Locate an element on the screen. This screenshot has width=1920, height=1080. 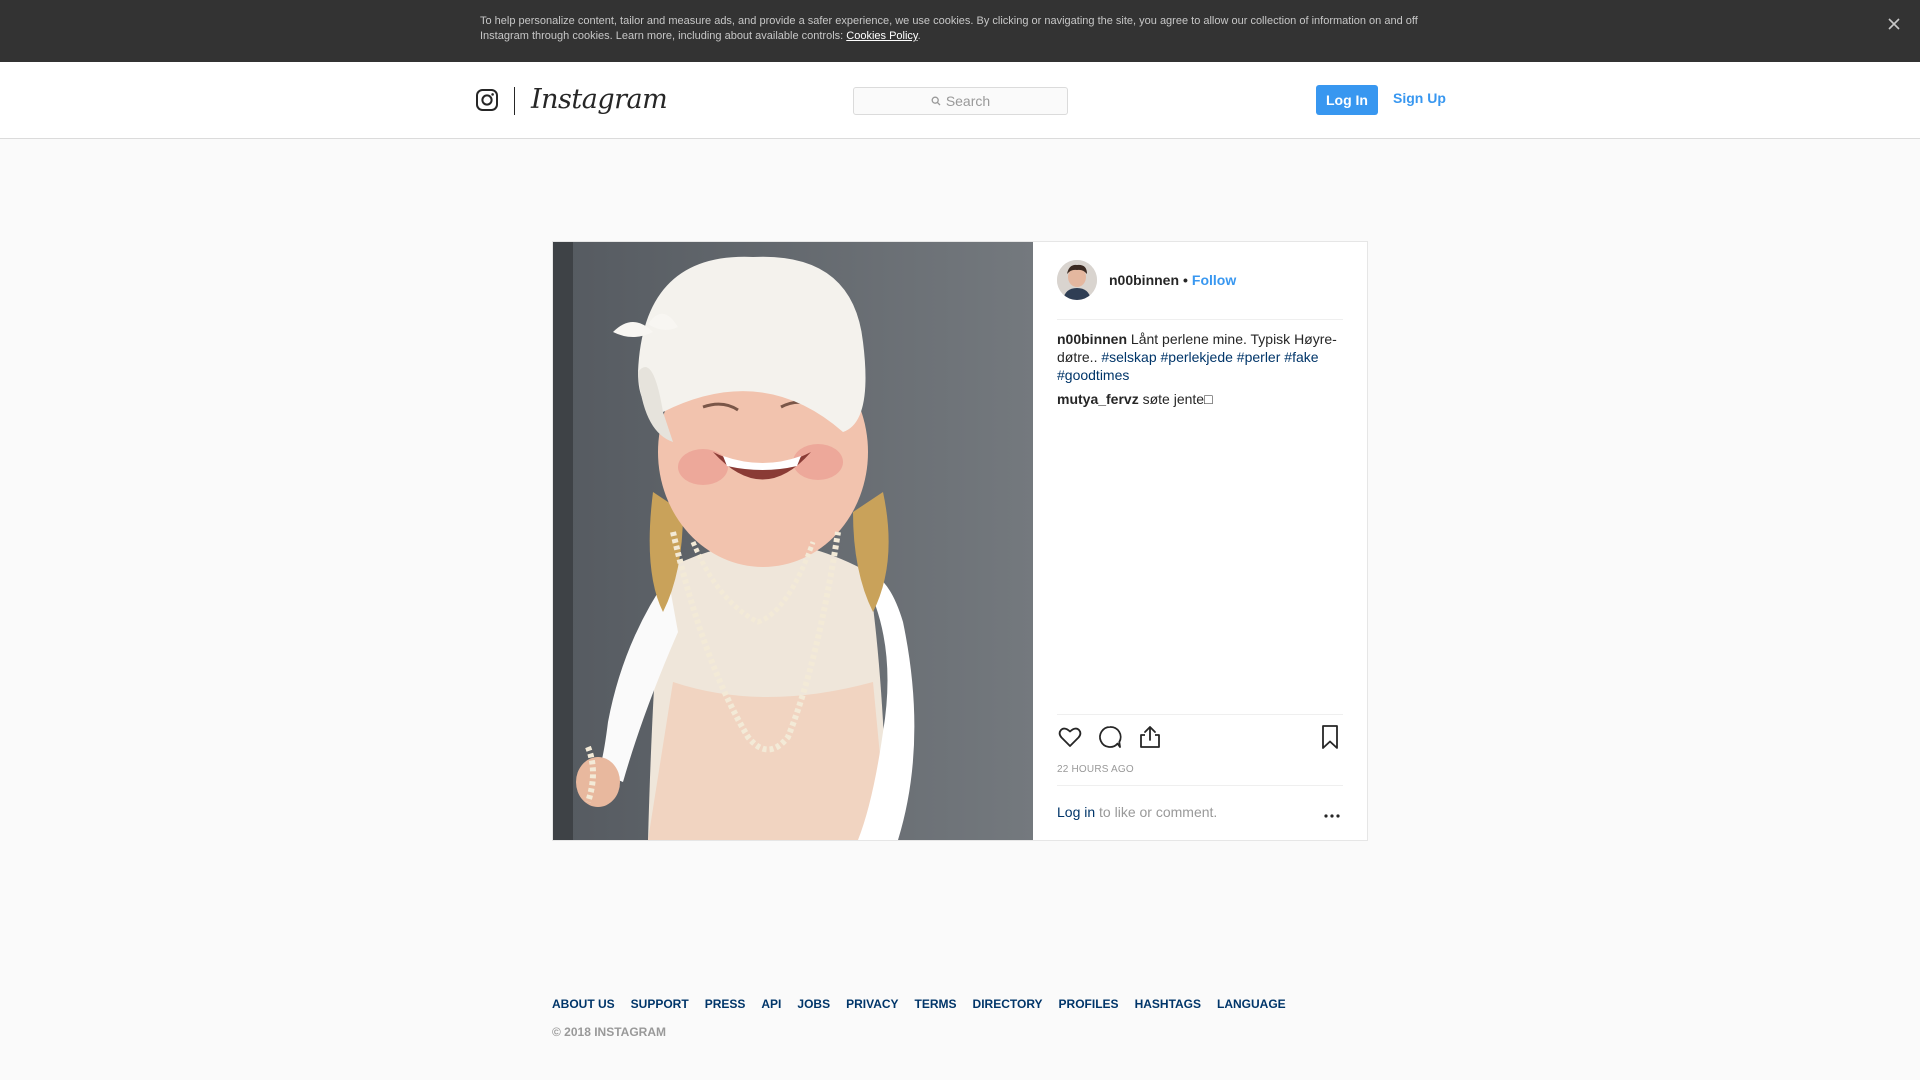
post-header: n00binnen • Follow is located at coordinates (1200, 280).